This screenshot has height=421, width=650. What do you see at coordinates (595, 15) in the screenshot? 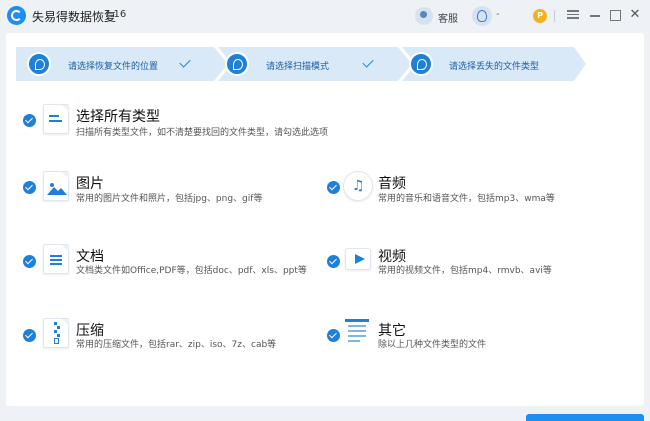
I see `minimize-icon` at bounding box center [595, 15].